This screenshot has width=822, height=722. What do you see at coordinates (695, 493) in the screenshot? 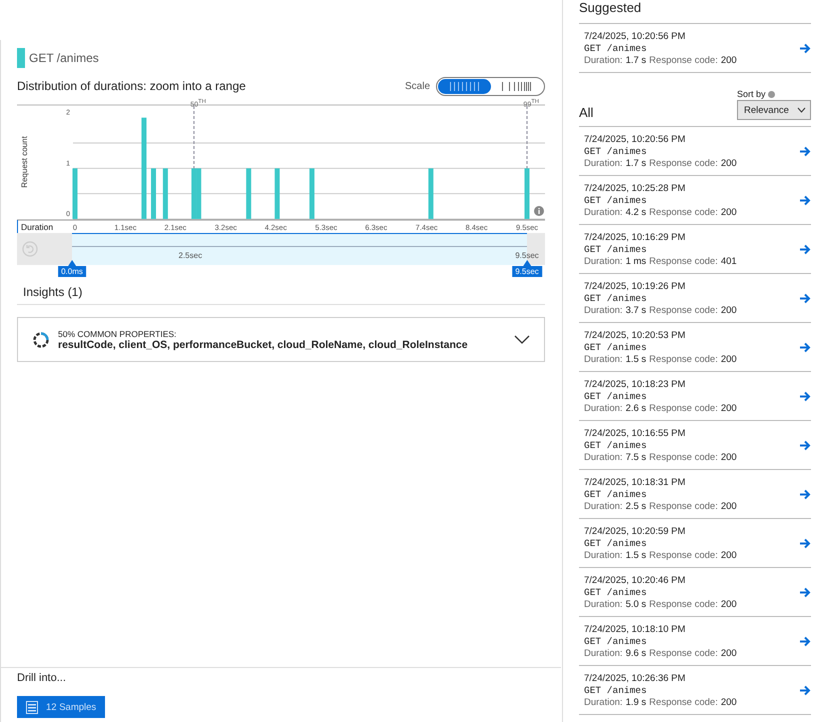
I see `sample-list-item: 7/24/2025, 10:18:31 PM GET /animes Duration: 2.5 s Response code: 200` at bounding box center [695, 493].